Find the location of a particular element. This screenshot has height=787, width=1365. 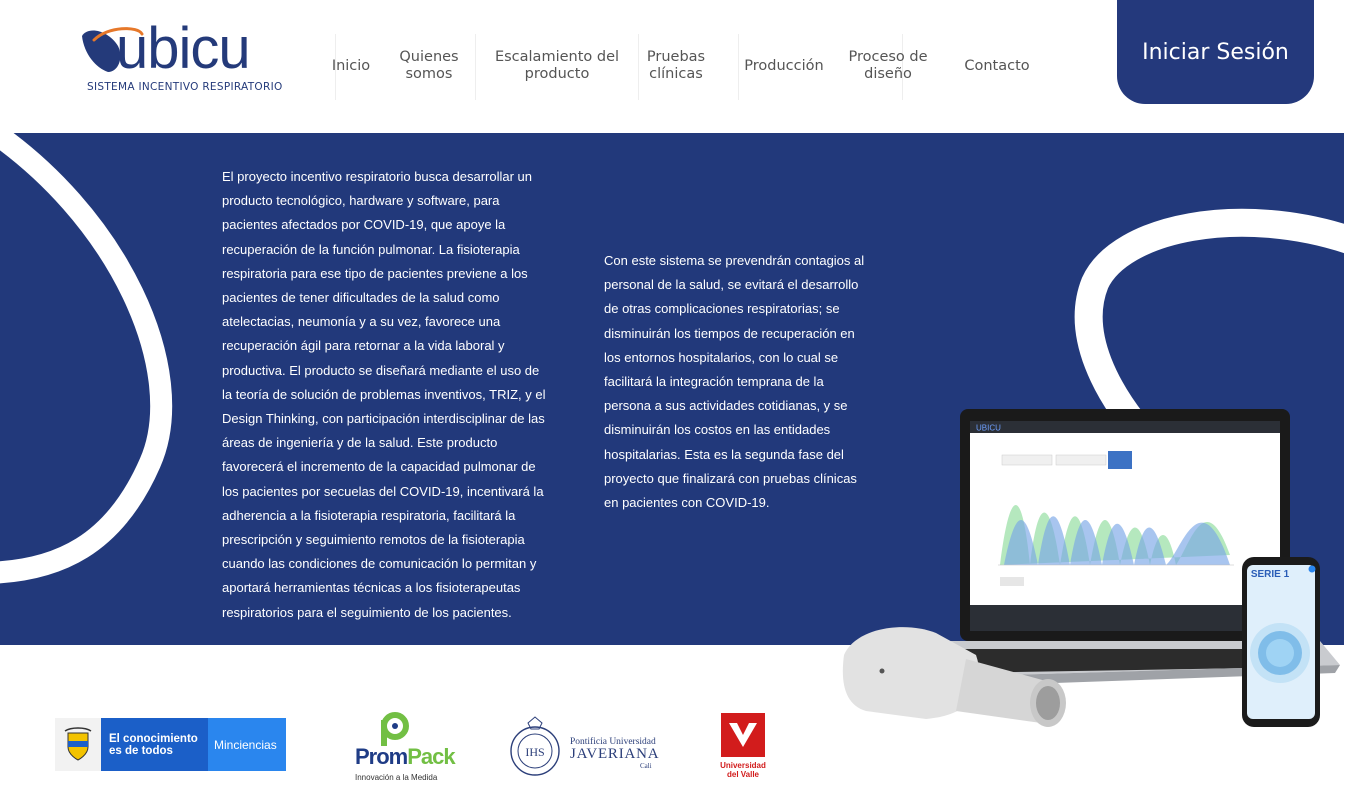

colombia-coat-of-arms-icon is located at coordinates (78, 744).